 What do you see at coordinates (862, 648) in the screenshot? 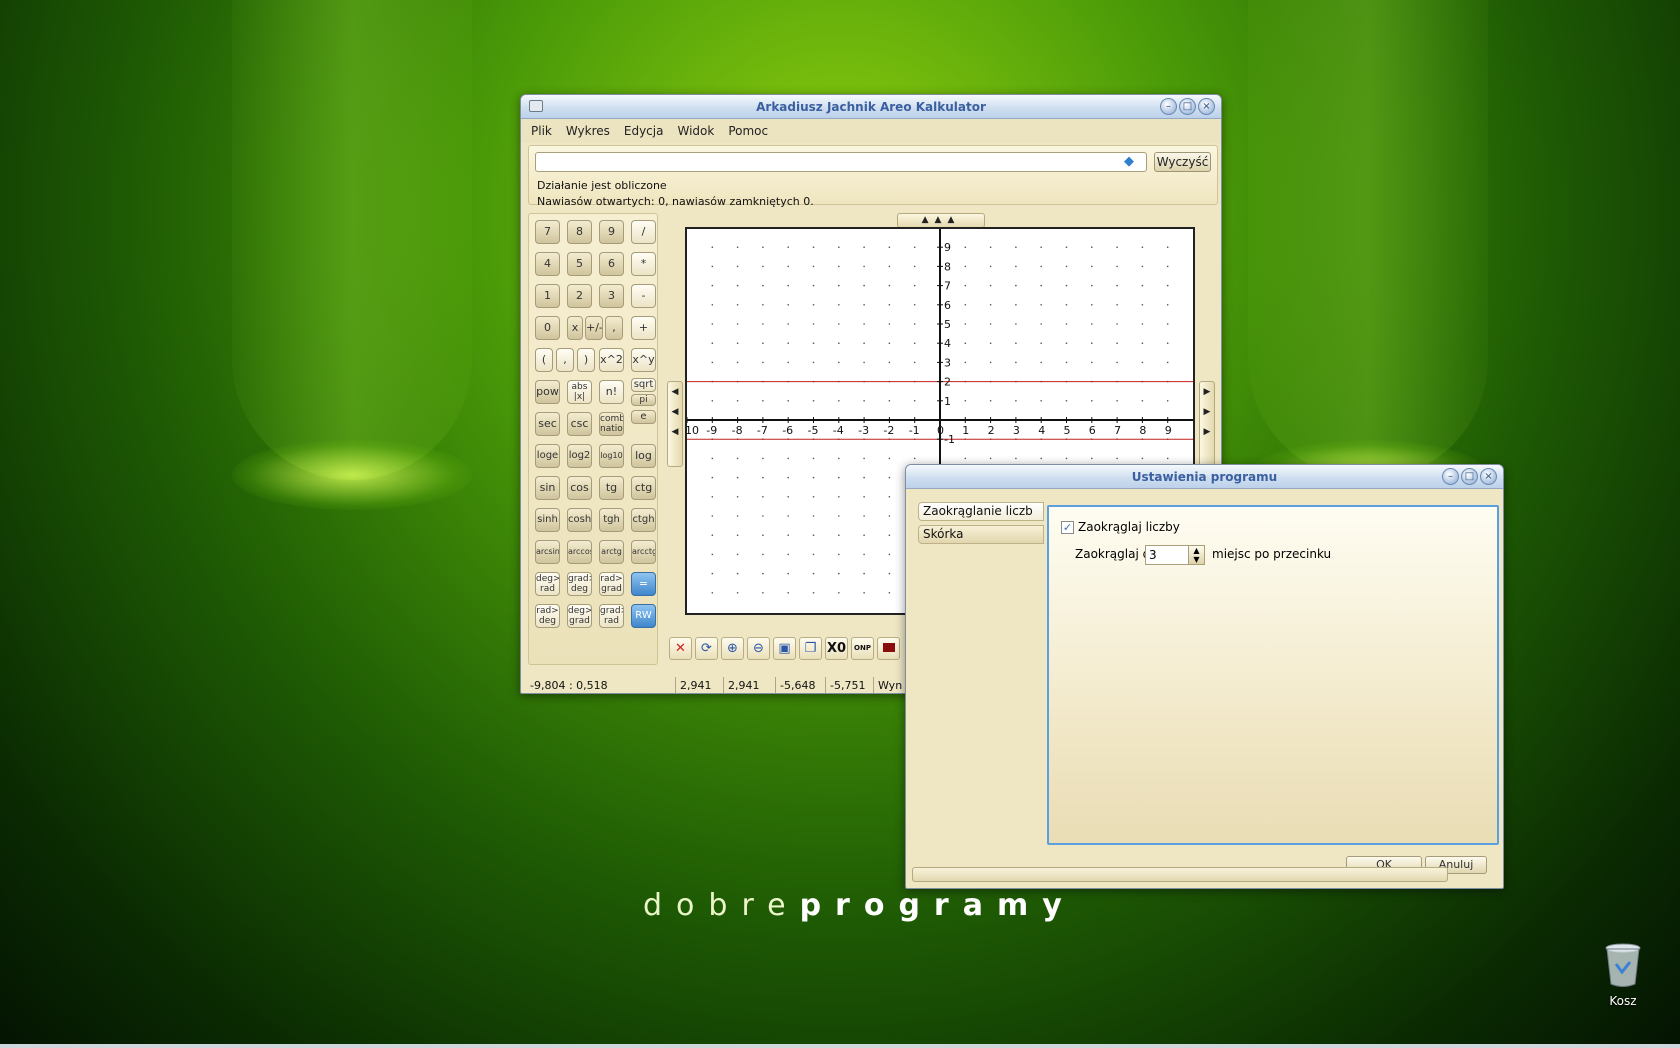
I see `onp-button: ONP` at bounding box center [862, 648].